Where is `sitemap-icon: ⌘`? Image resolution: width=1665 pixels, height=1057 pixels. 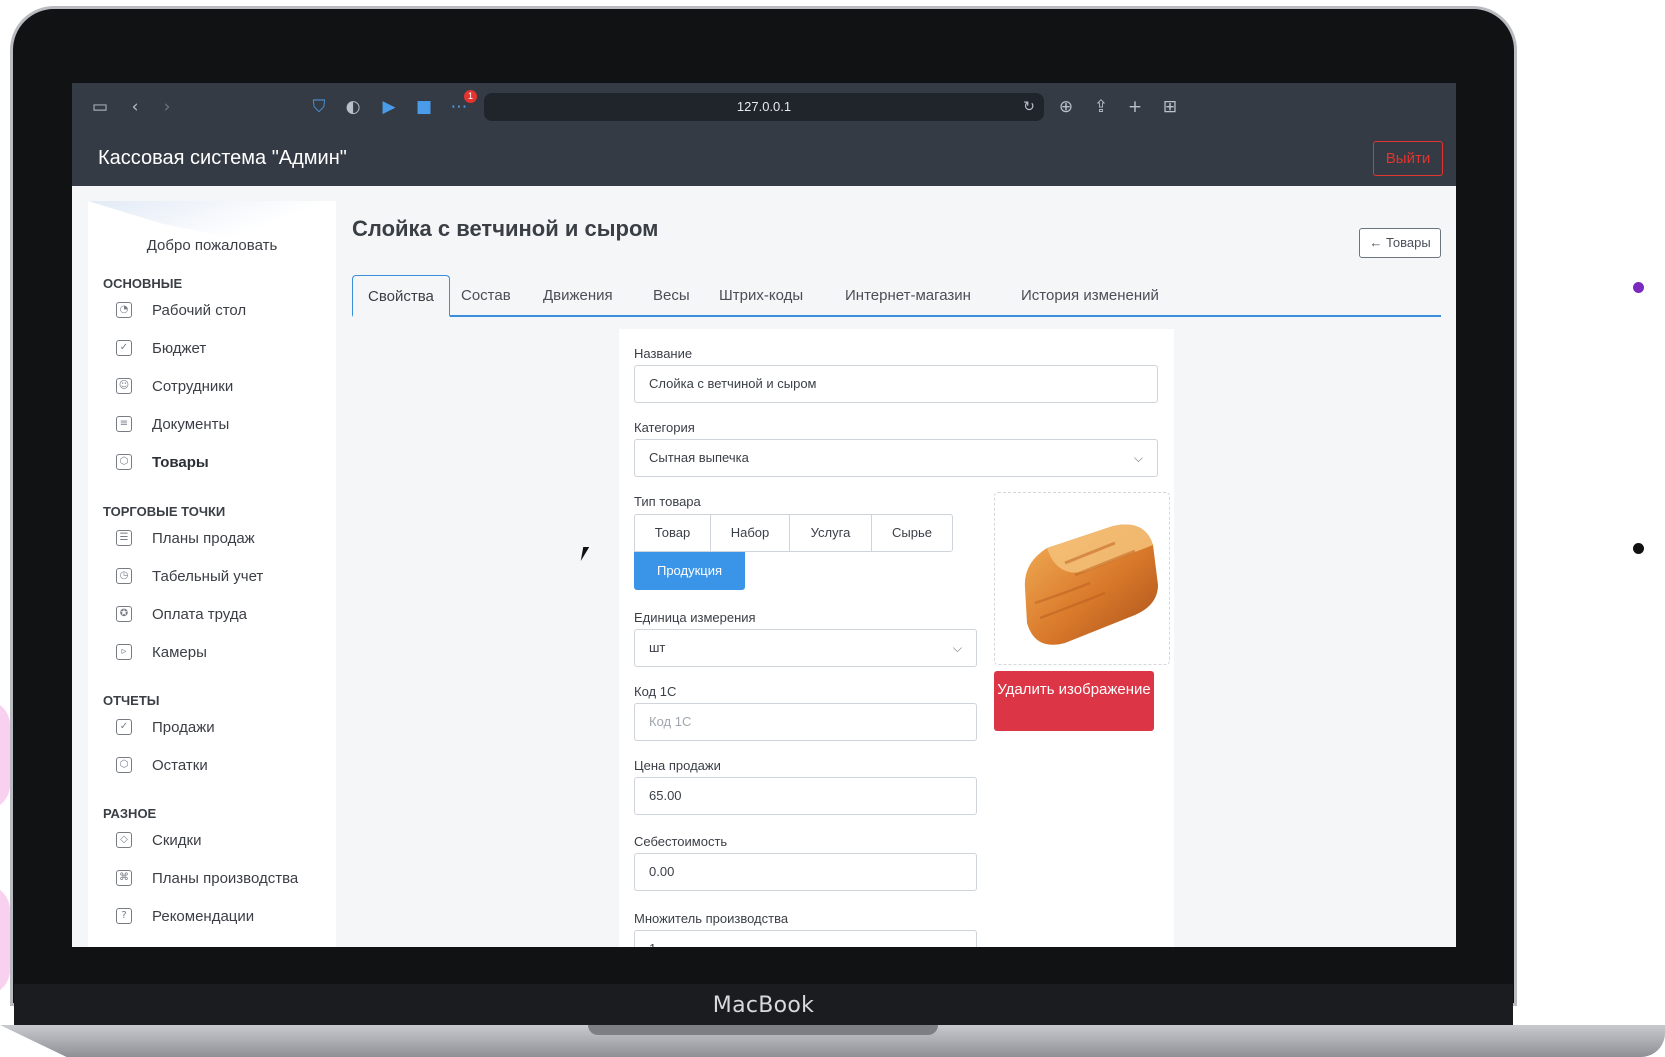 sitemap-icon: ⌘ is located at coordinates (124, 878).